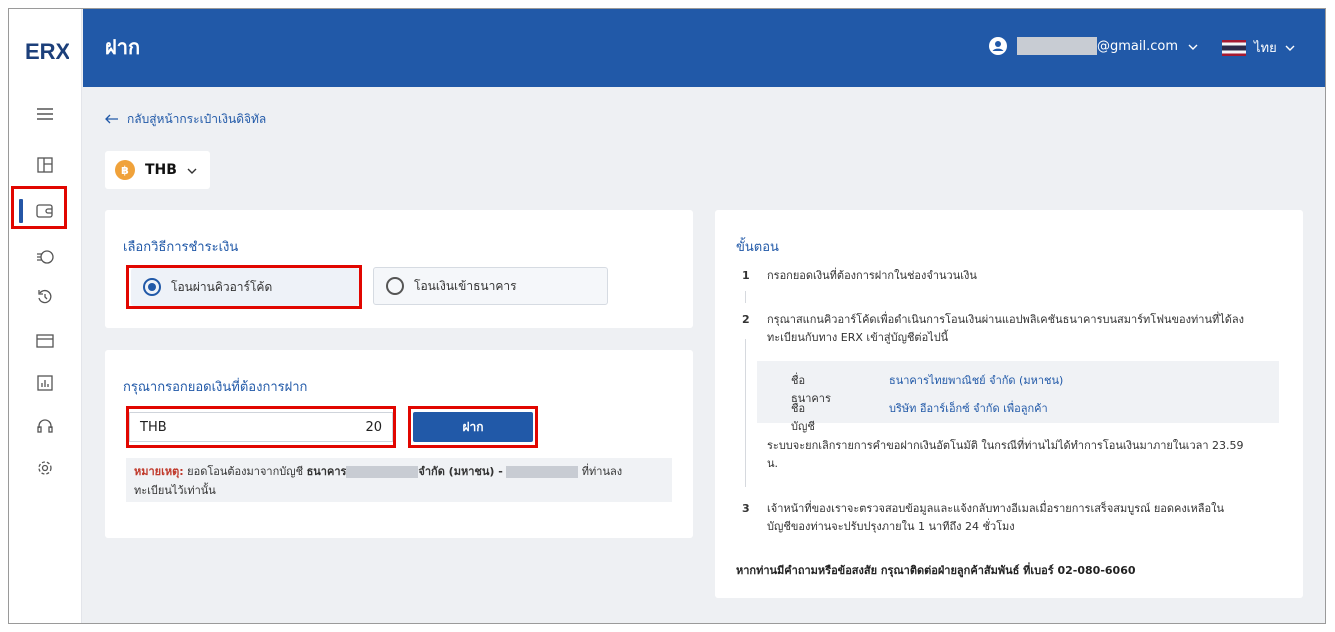 The image size is (1335, 632). Describe the element at coordinates (746, 275) in the screenshot. I see `step-number: 1` at that location.